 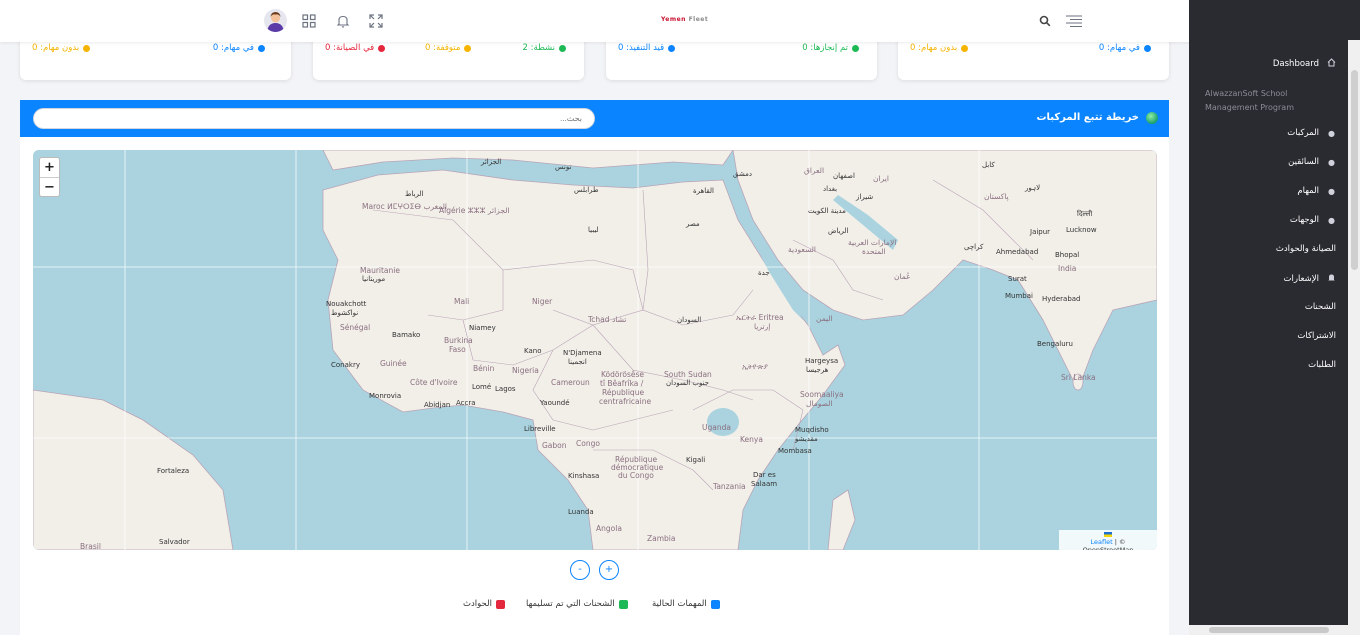 I want to click on app-logo: Yemen Fleet, so click(x=684, y=19).